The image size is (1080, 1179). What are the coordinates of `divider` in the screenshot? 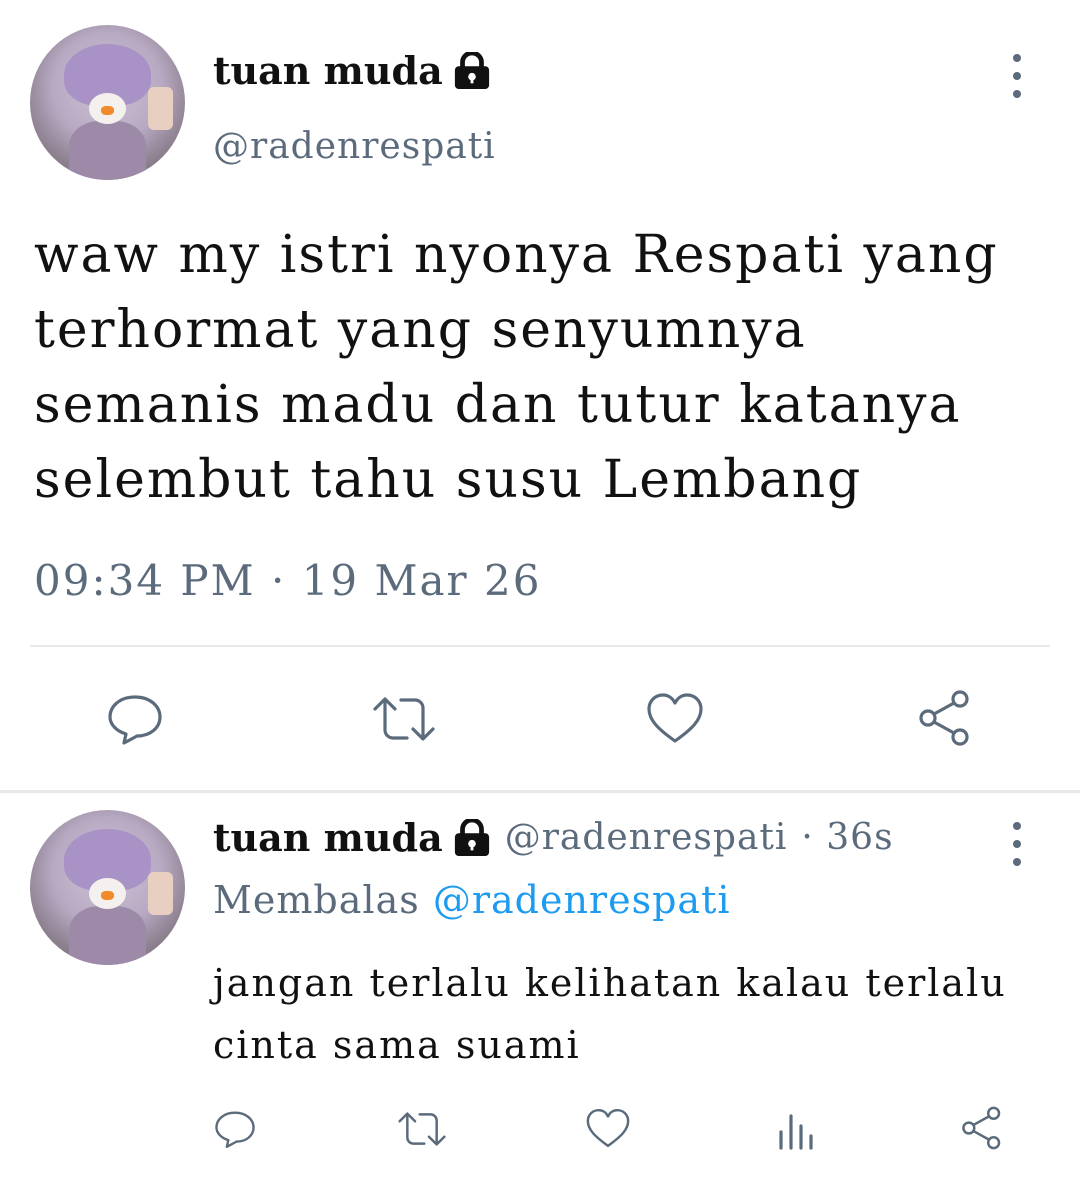 It's located at (540, 646).